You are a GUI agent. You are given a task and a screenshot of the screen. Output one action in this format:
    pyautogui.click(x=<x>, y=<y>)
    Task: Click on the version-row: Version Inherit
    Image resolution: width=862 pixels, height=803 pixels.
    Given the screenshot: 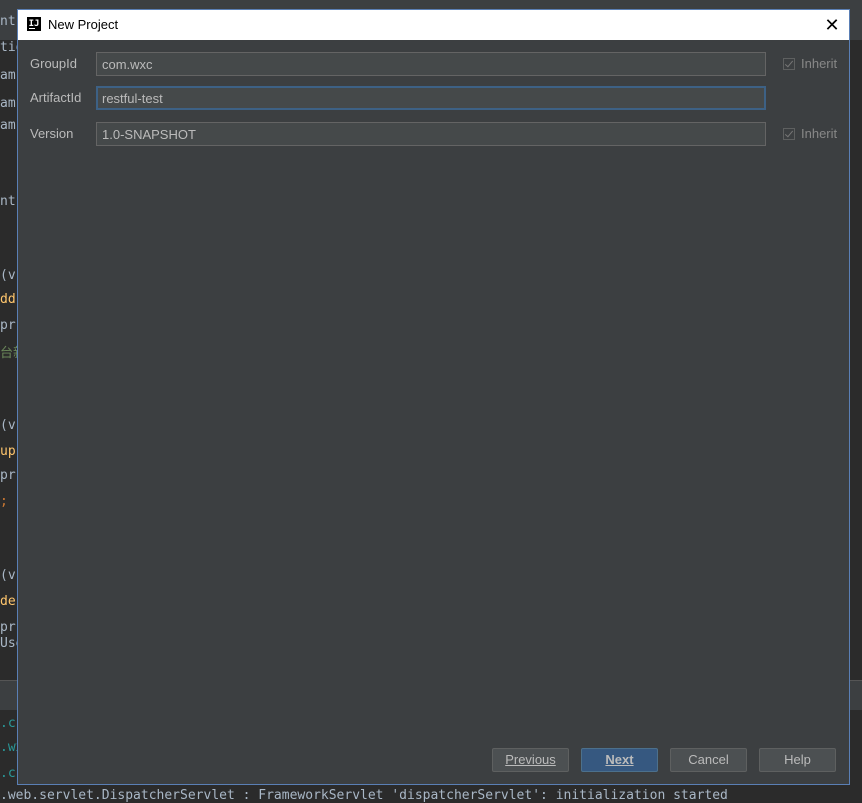 What is the action you would take?
    pyautogui.click(x=433, y=134)
    